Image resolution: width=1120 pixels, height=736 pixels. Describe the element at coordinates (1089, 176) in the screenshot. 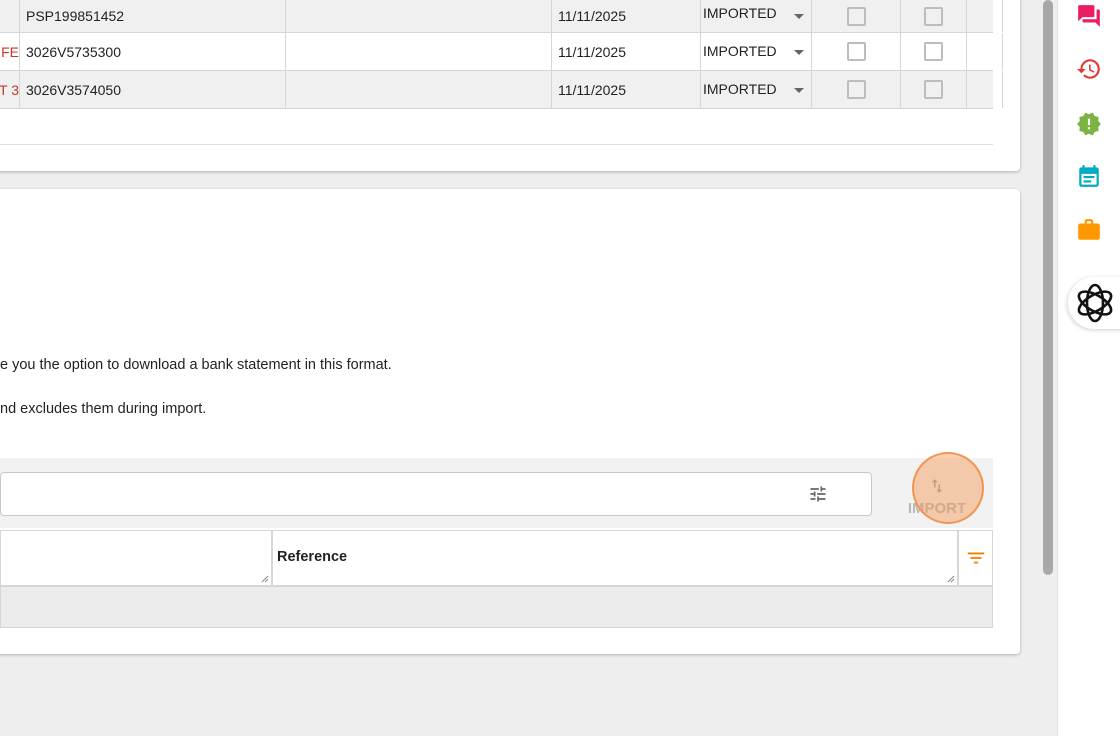

I see `calendar-icon` at that location.